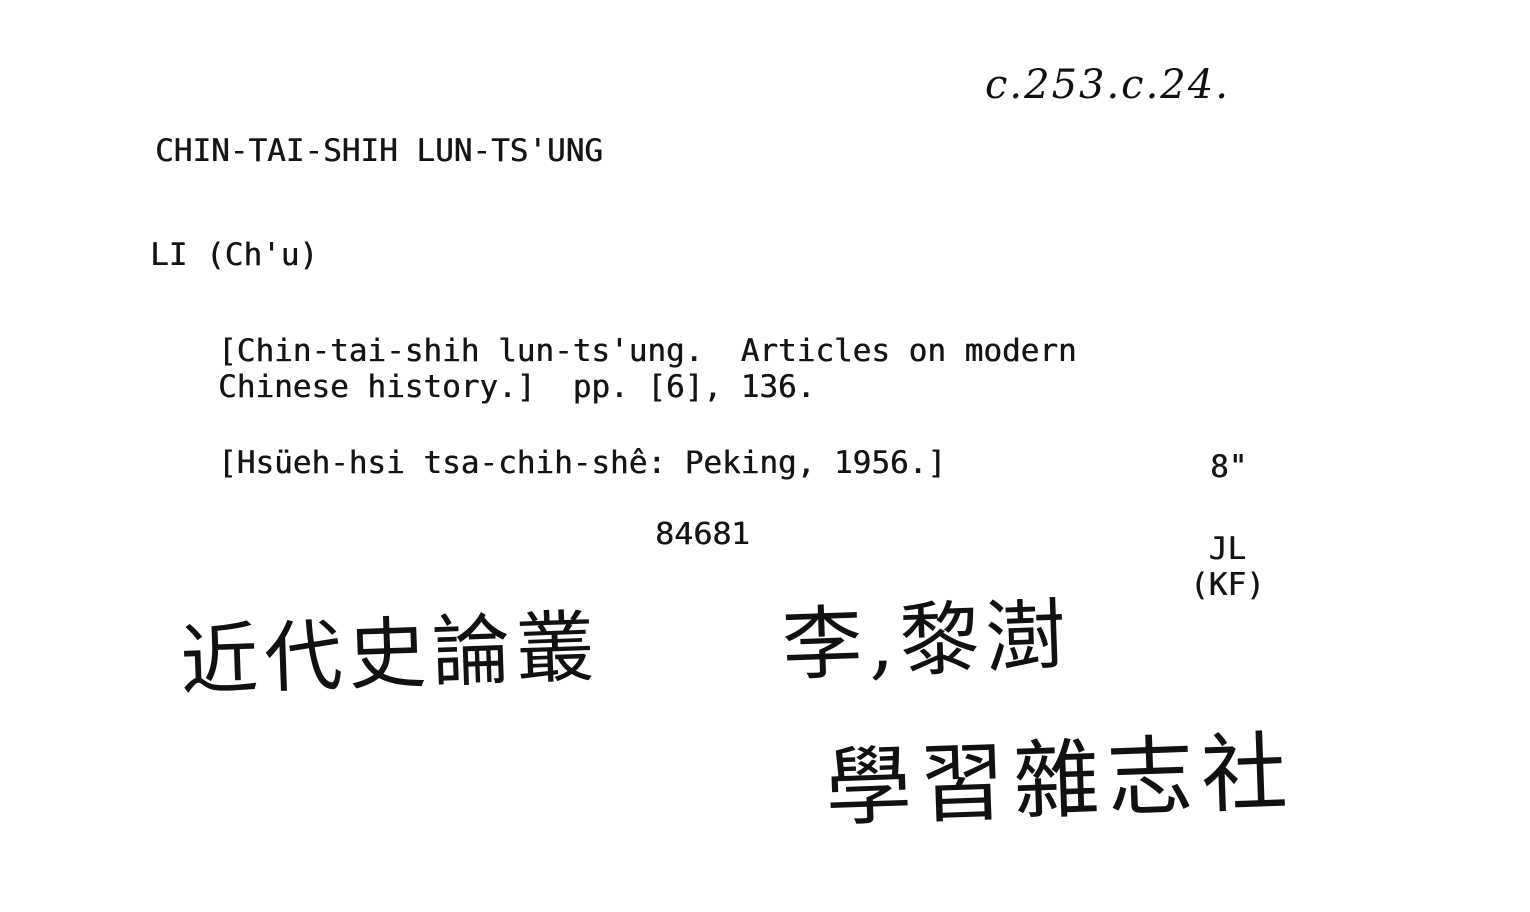 Image resolution: width=1530 pixels, height=912 pixels. What do you see at coordinates (234, 255) in the screenshot?
I see `author-entry: LI (Ch'u)` at bounding box center [234, 255].